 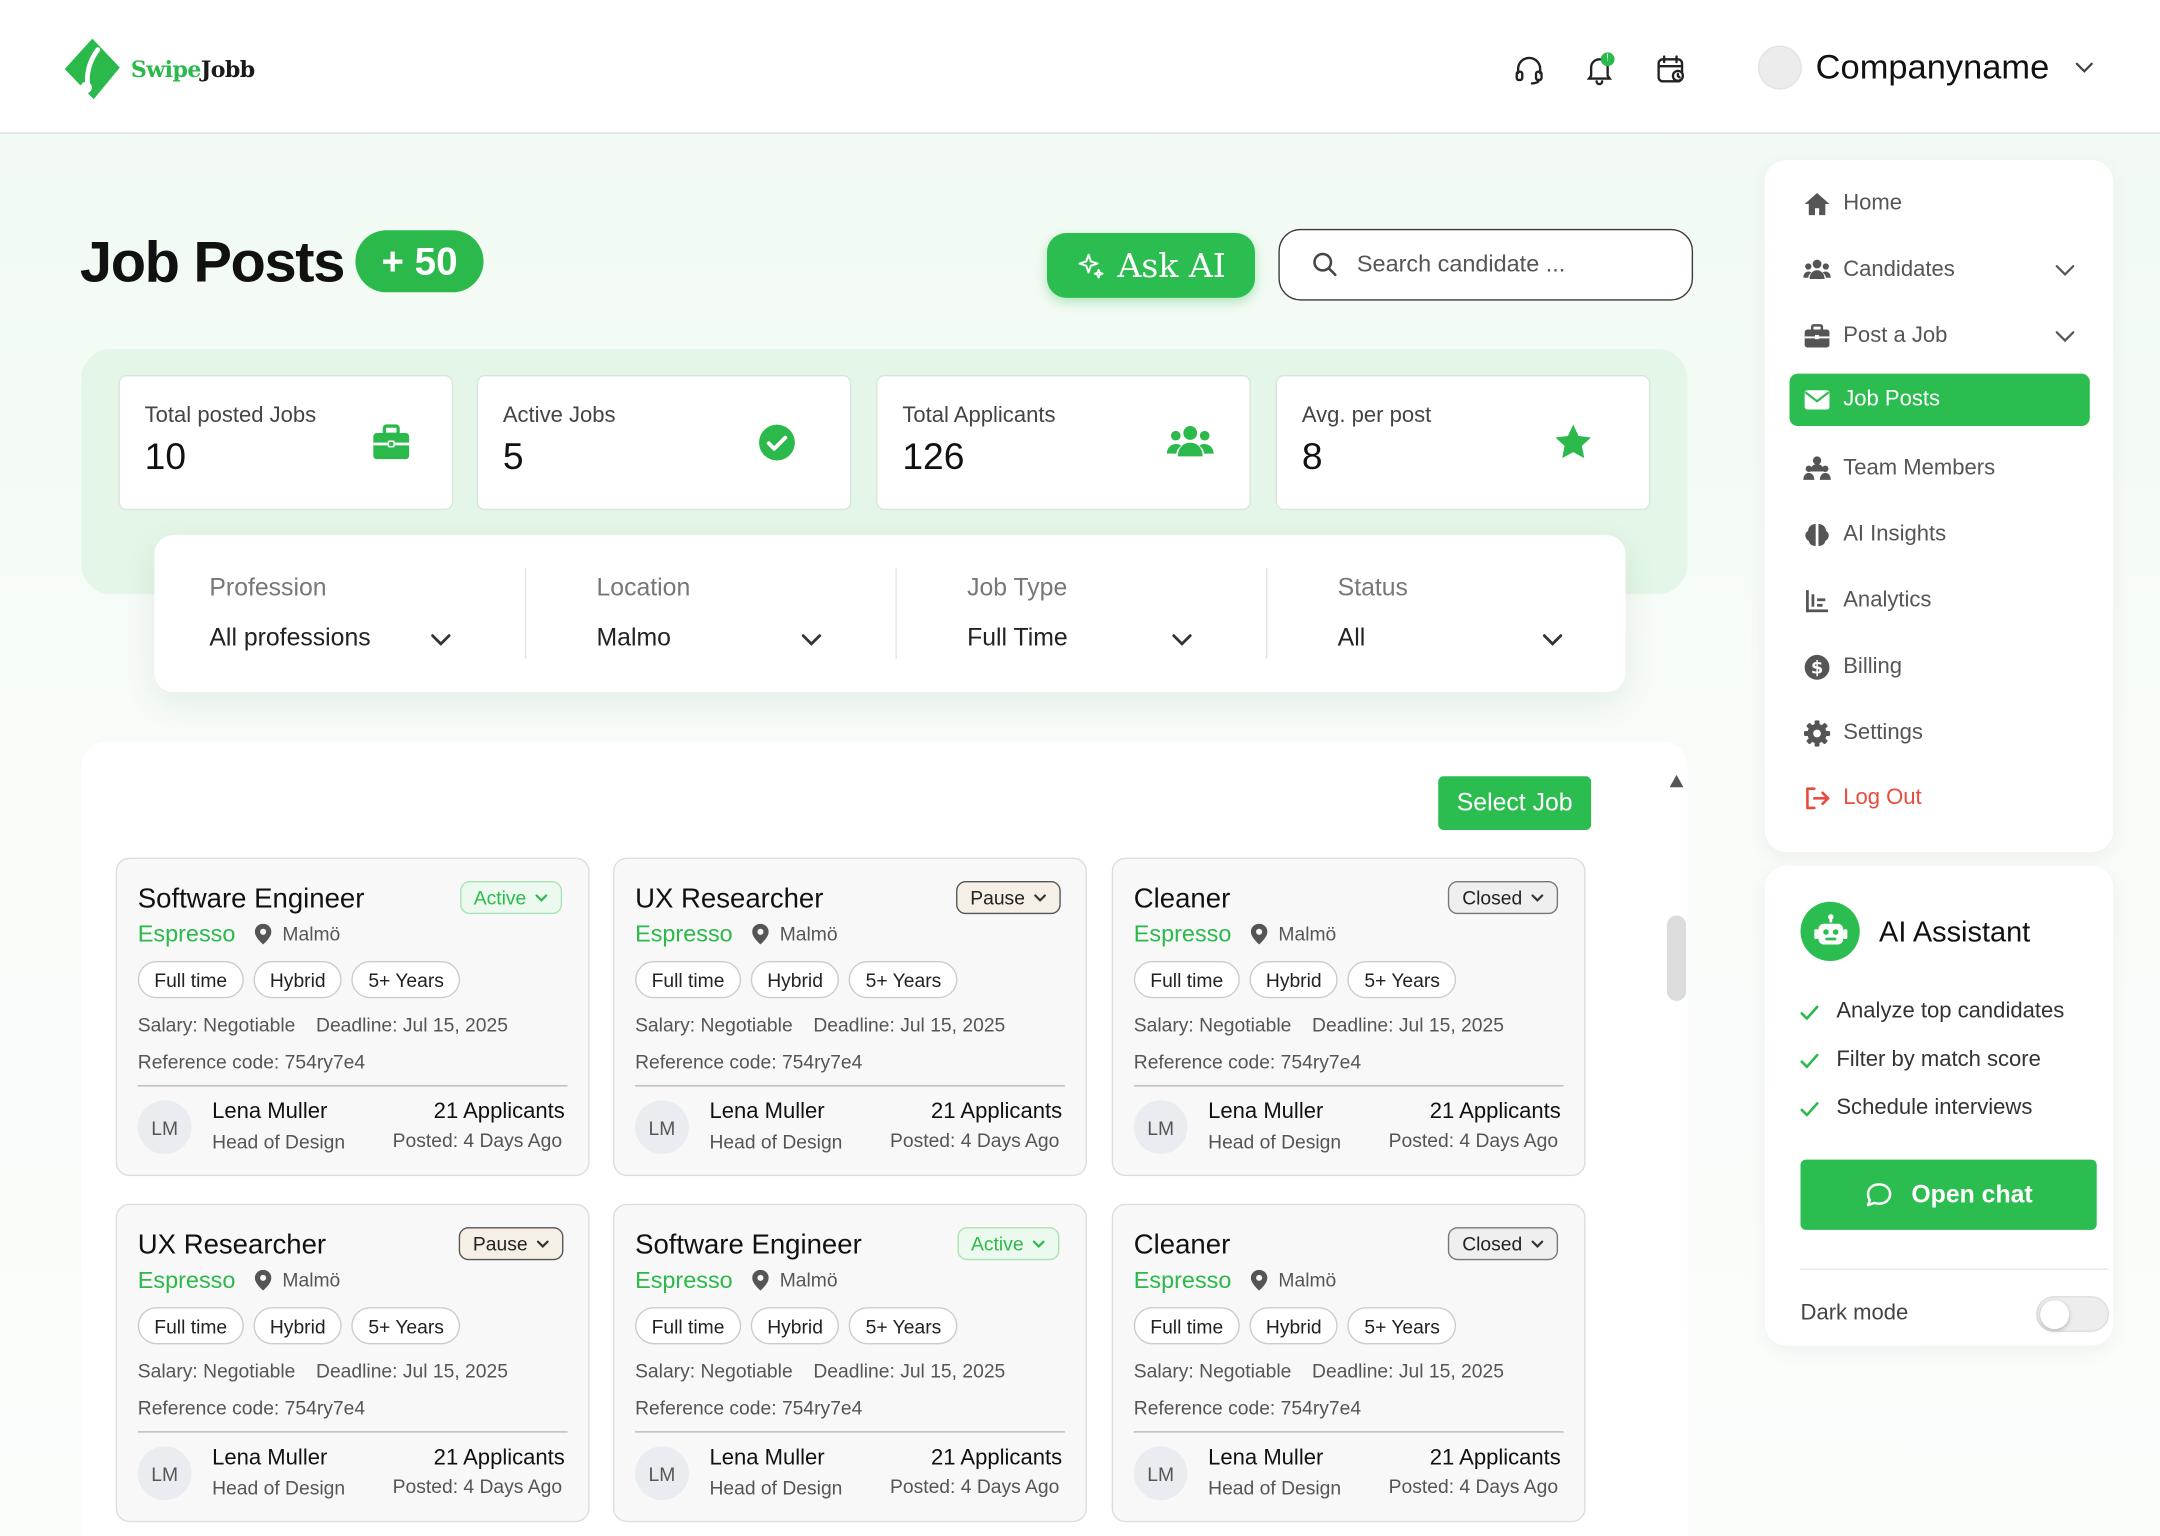 What do you see at coordinates (1940, 336) in the screenshot?
I see `sidebar-item-post-a-job: Post a Job` at bounding box center [1940, 336].